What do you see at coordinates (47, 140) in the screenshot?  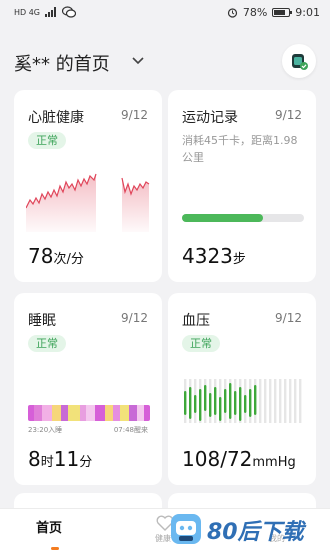 I see `heart-status-badge: 正常` at bounding box center [47, 140].